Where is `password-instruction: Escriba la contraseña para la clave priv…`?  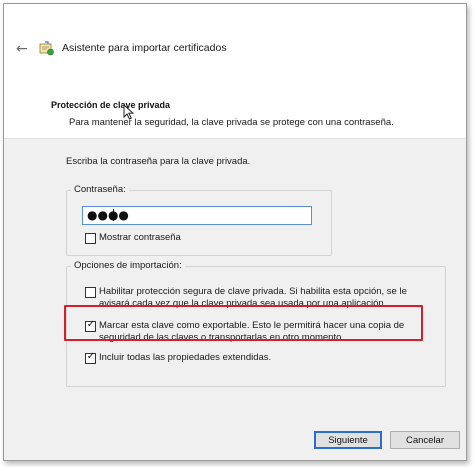
password-instruction: Escriba la contraseña para la clave priv… is located at coordinates (158, 161).